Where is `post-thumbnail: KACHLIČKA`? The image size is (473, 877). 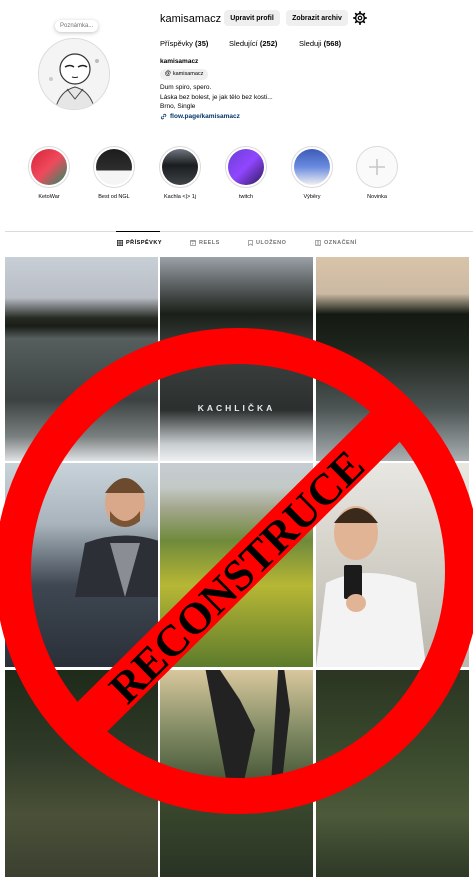
post-thumbnail: KACHLIČKA is located at coordinates (236, 359).